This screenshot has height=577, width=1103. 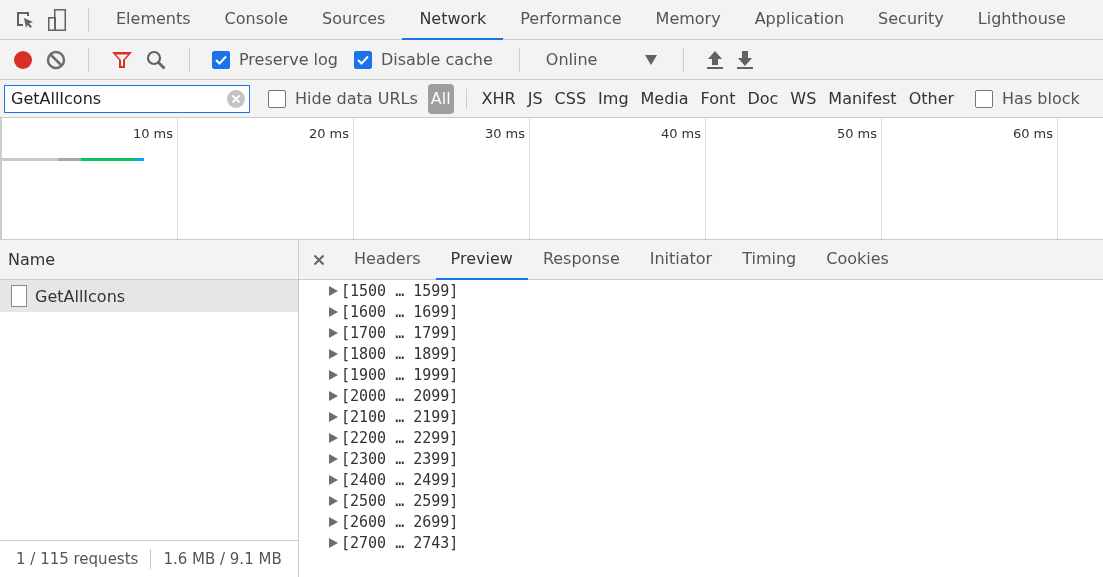 What do you see at coordinates (1032, 133) in the screenshot?
I see `time-tick: 60 ms` at bounding box center [1032, 133].